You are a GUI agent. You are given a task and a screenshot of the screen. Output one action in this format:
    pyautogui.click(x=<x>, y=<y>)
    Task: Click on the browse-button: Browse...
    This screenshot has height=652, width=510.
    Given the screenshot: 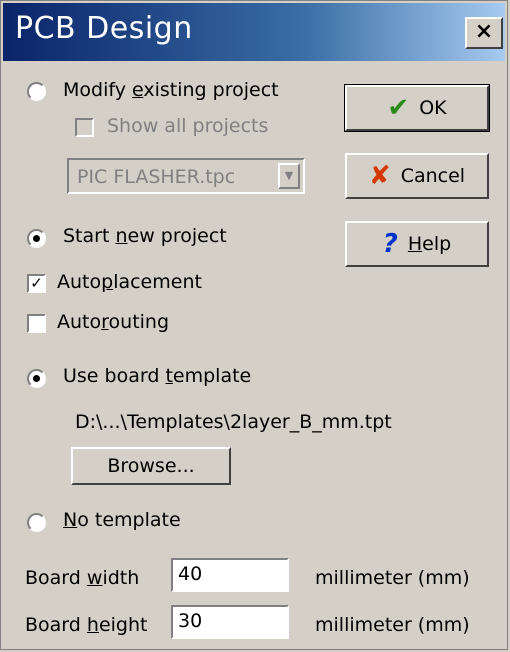 What is the action you would take?
    pyautogui.click(x=151, y=466)
    